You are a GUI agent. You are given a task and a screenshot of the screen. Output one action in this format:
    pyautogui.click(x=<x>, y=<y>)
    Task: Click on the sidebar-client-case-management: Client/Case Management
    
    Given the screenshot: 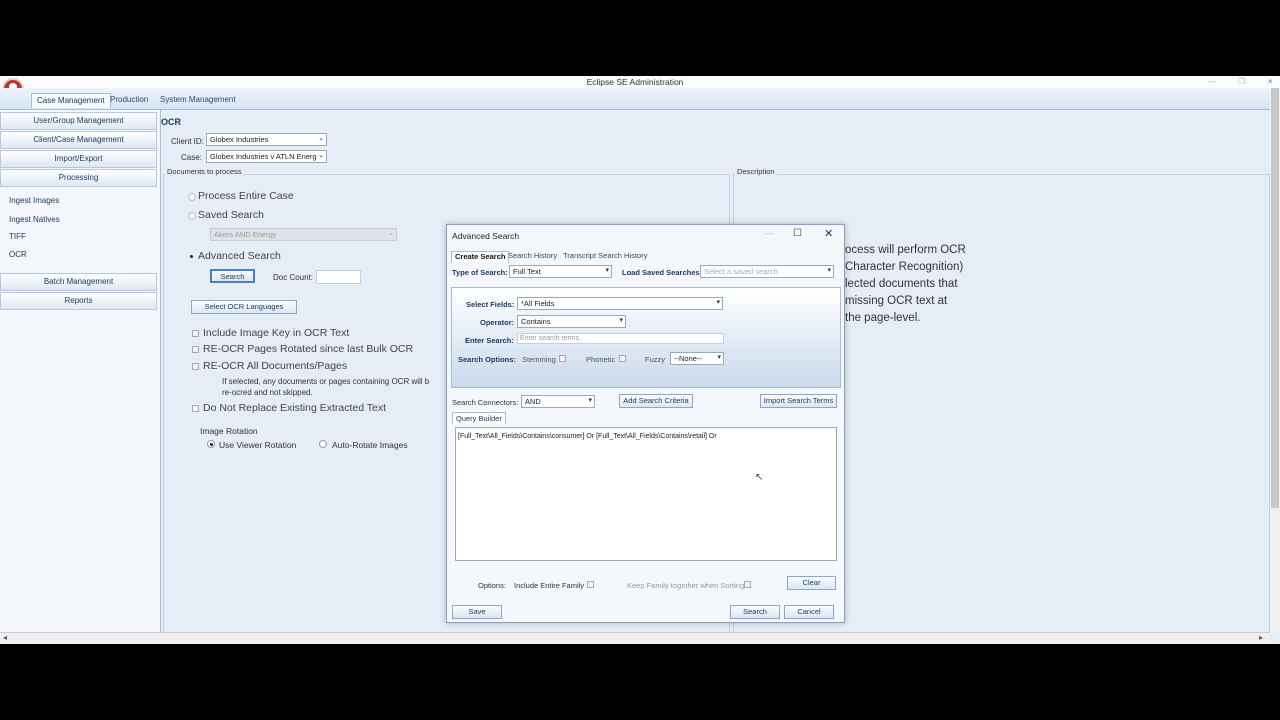 What is the action you would take?
    pyautogui.click(x=78, y=140)
    